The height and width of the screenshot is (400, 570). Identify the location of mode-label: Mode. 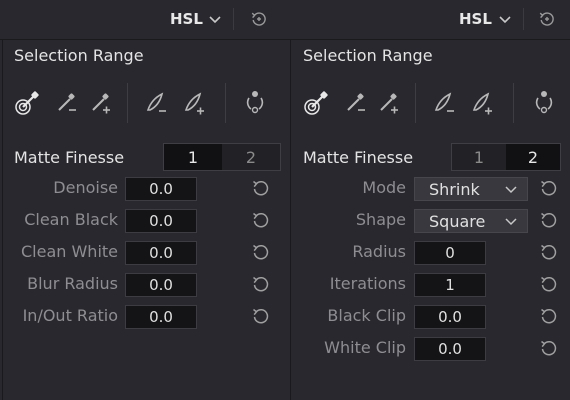
(384, 187).